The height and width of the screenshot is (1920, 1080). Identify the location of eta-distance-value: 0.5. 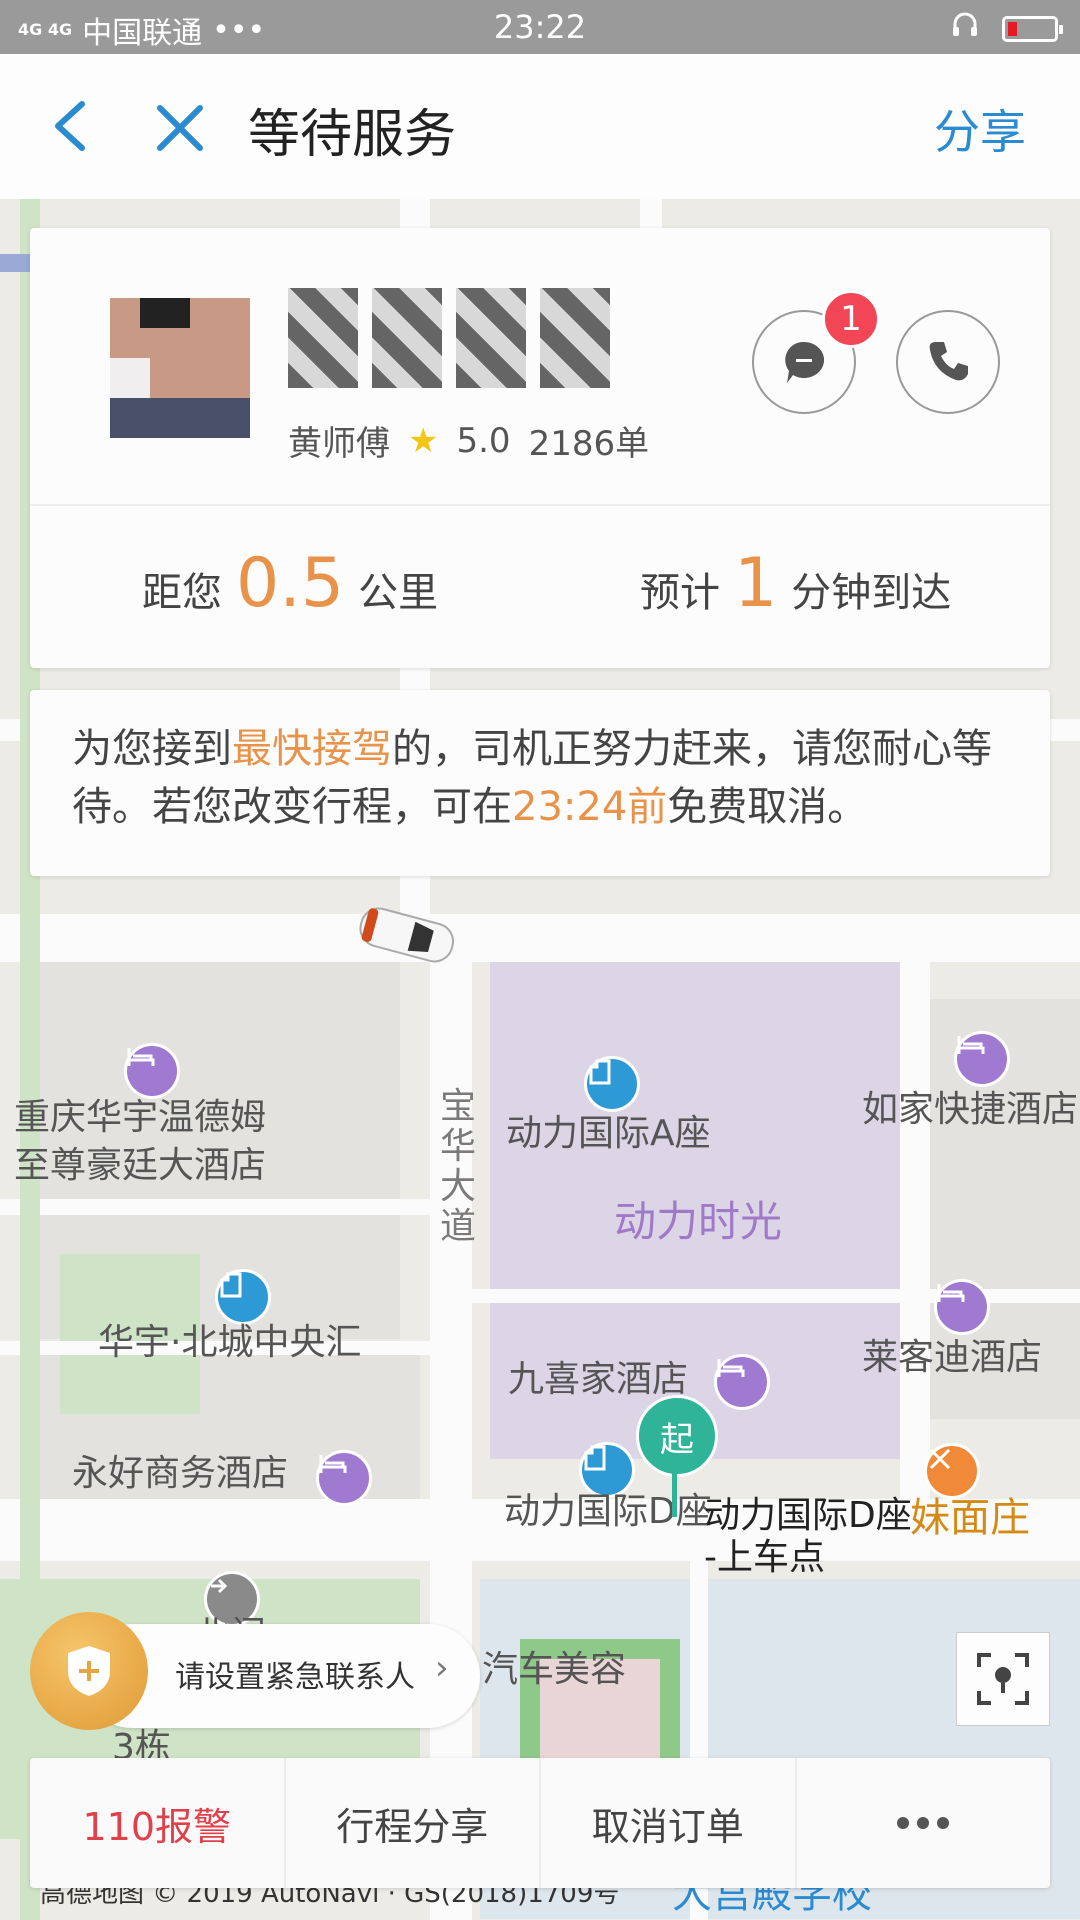
(290, 583).